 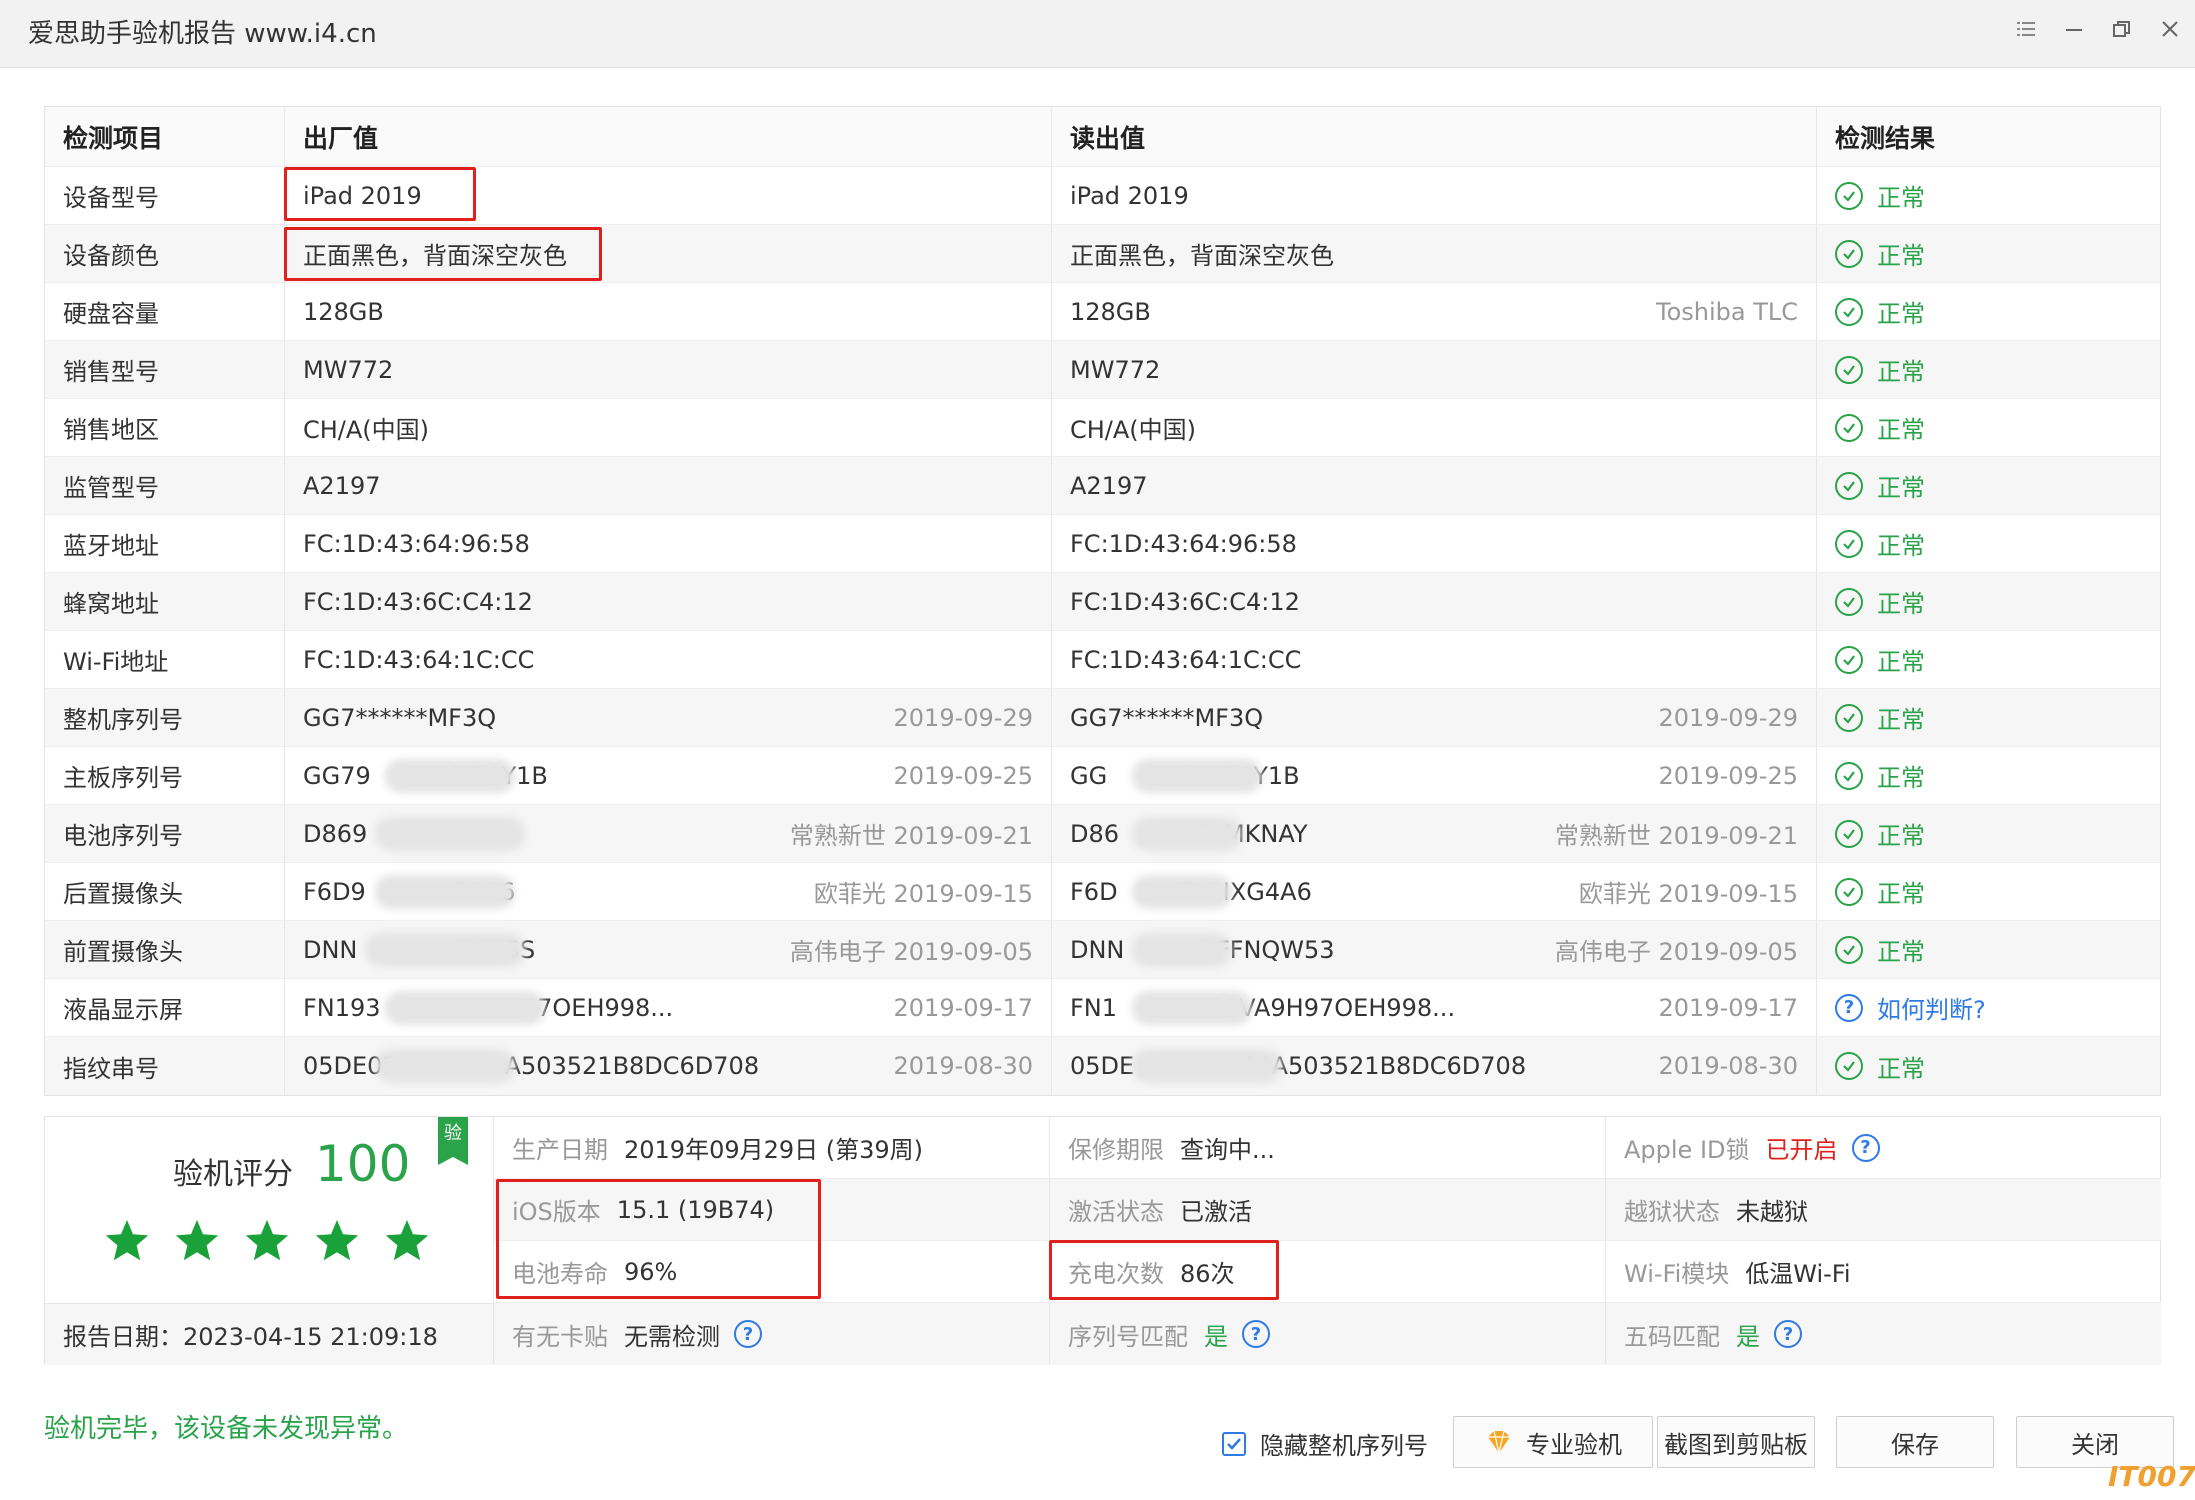 What do you see at coordinates (1102, 428) in the screenshot?
I see `table-row: 销售地区 CH/A(中国) CH/A(中国) 正常` at bounding box center [1102, 428].